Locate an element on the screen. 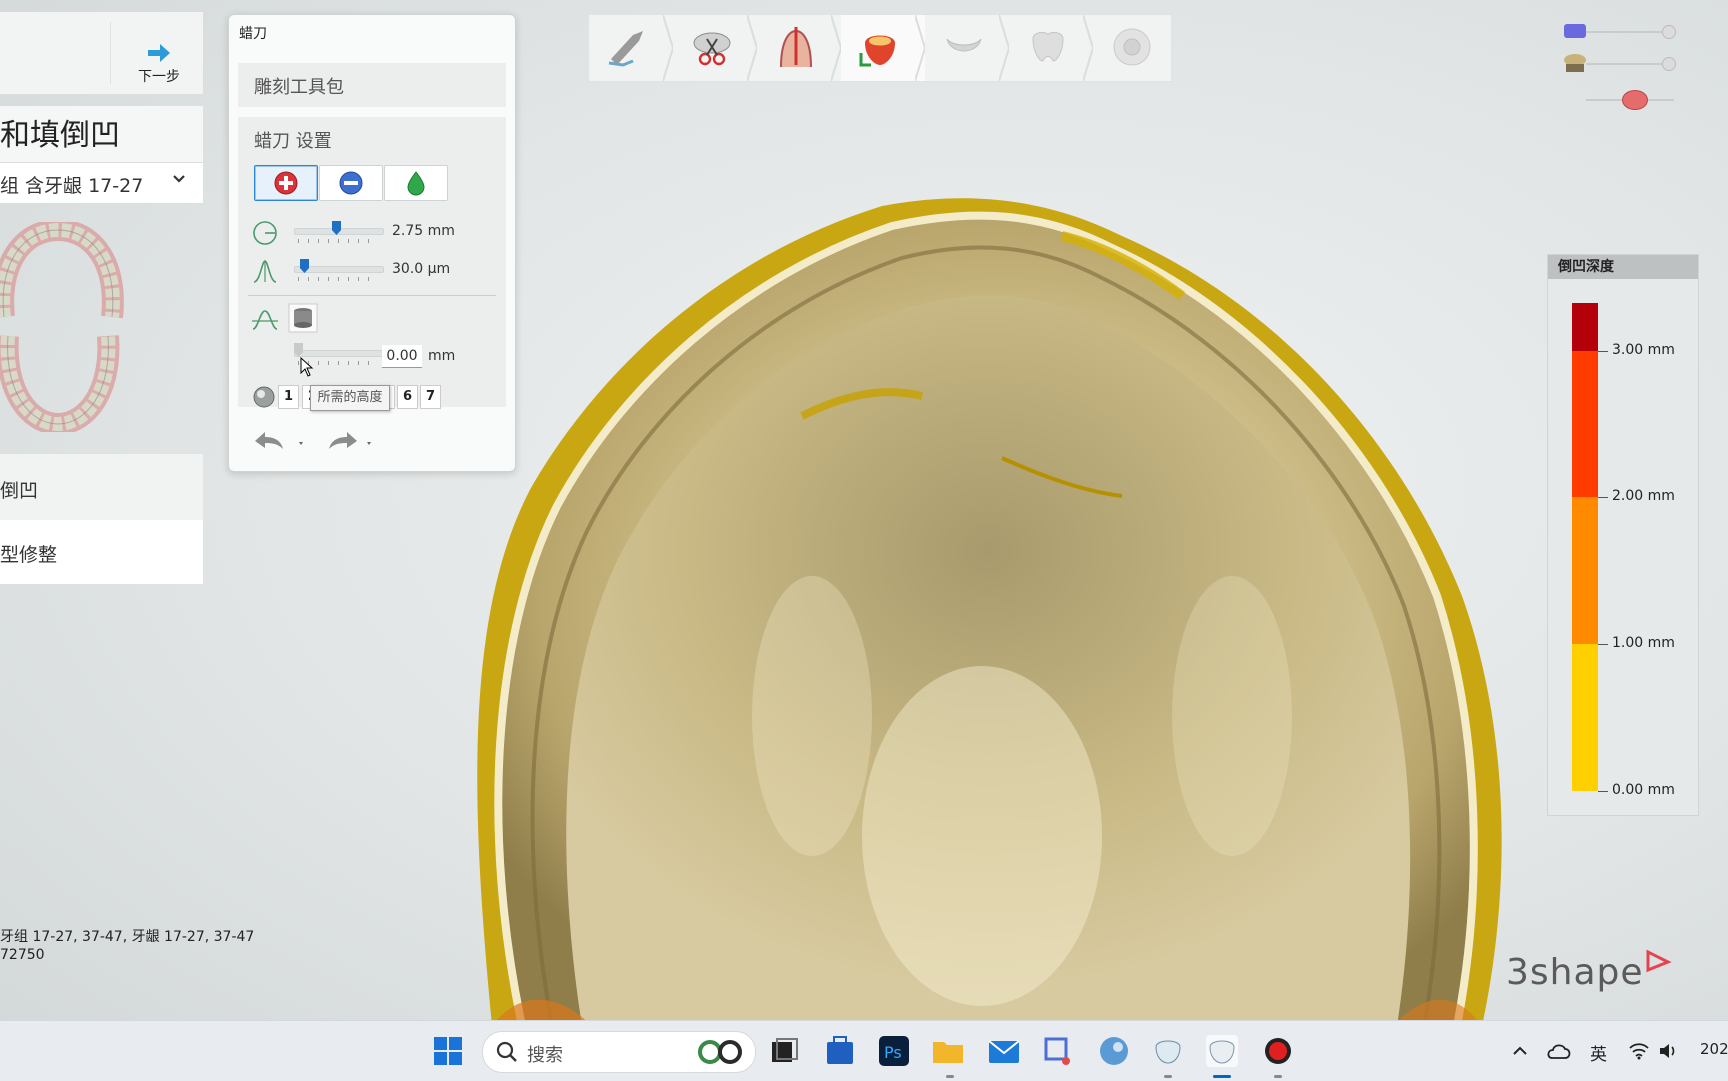 This screenshot has height=1081, width=1728. store-icon is located at coordinates (840, 1051).